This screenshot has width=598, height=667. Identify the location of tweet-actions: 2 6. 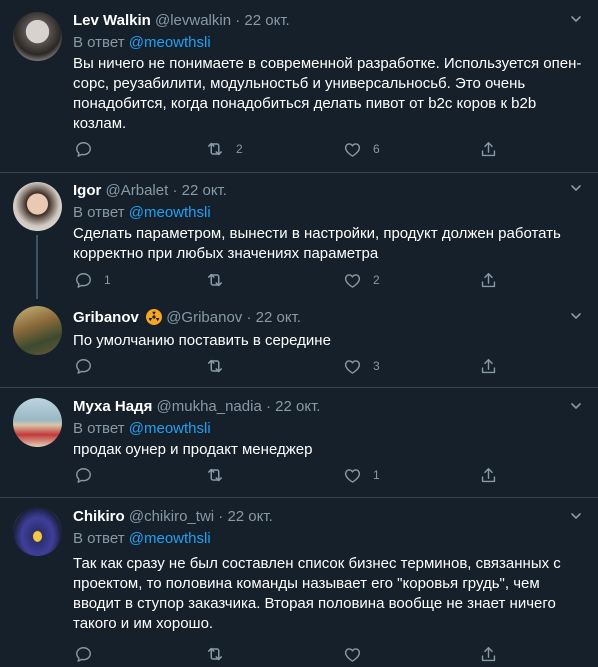
(285, 149).